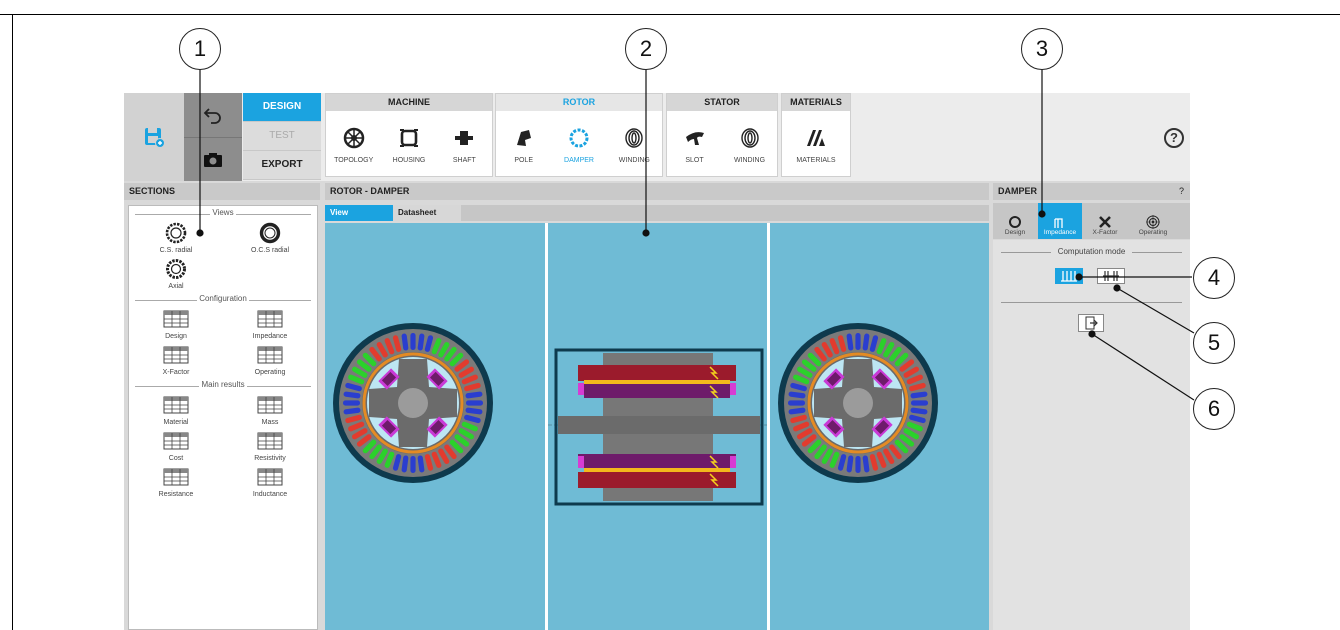 The width and height of the screenshot is (1340, 630). What do you see at coordinates (1214, 409) in the screenshot?
I see `callout-6: 6` at bounding box center [1214, 409].